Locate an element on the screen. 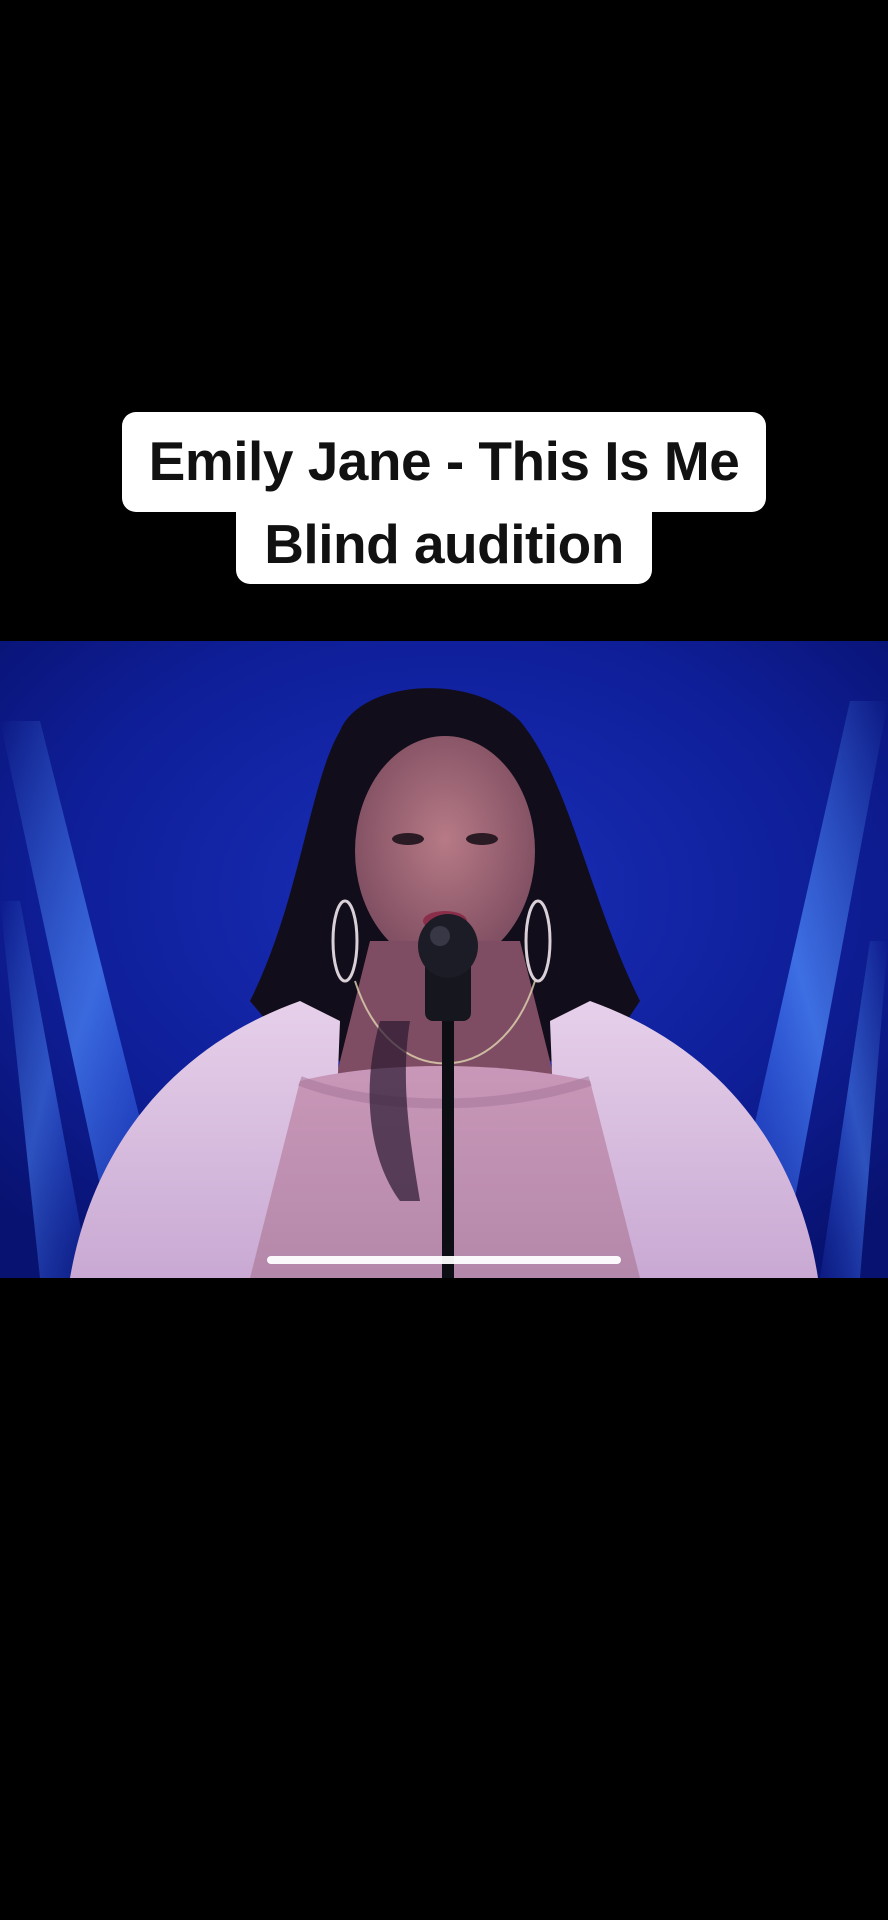 The height and width of the screenshot is (1920, 888). caption-line-1: Emily Jane - This Is Me is located at coordinates (444, 462).